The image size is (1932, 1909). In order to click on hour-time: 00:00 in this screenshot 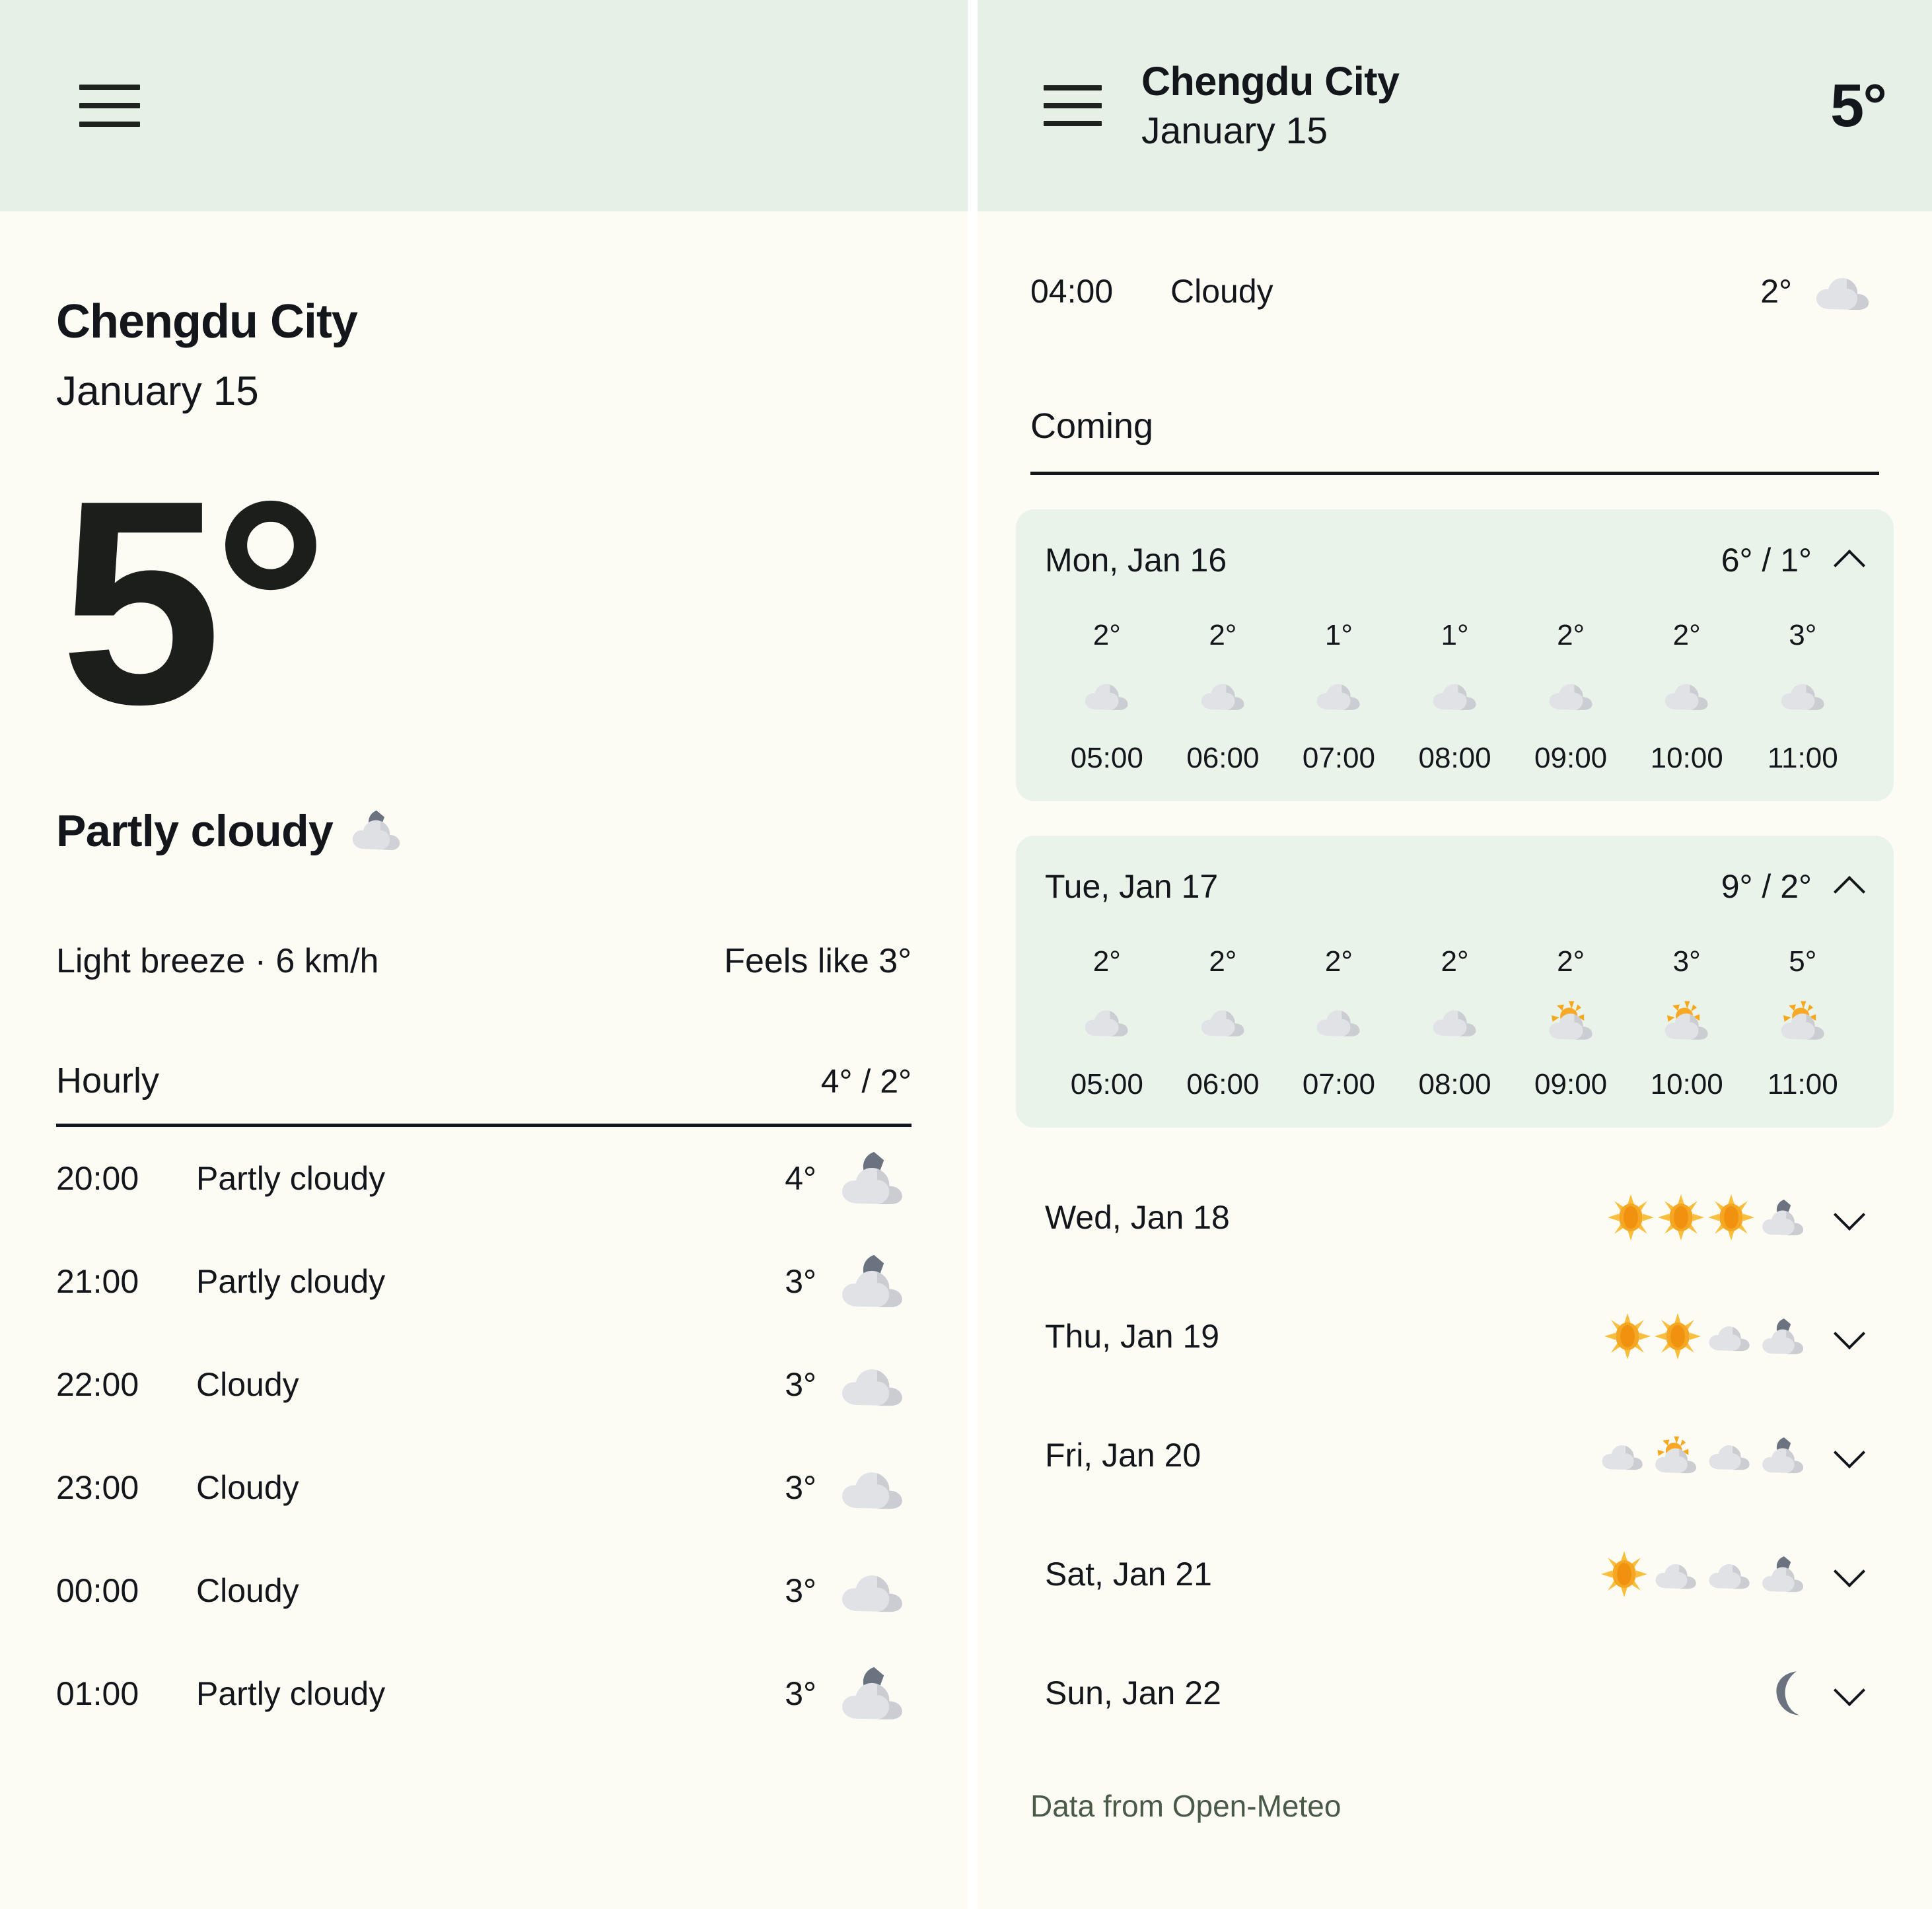, I will do `click(97, 1591)`.